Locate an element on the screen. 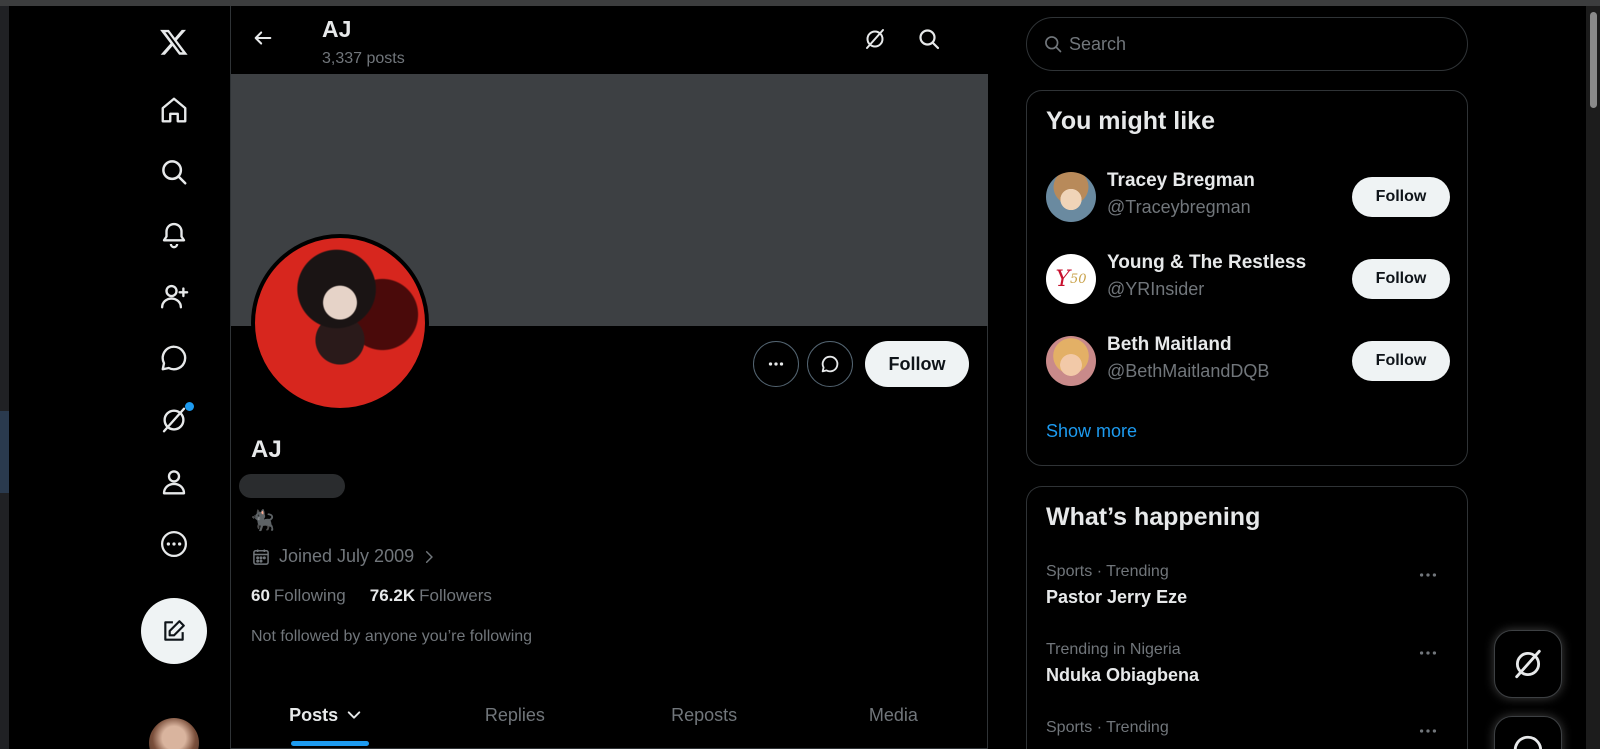 This screenshot has width=1600, height=749. following-label: Following is located at coordinates (309, 595).